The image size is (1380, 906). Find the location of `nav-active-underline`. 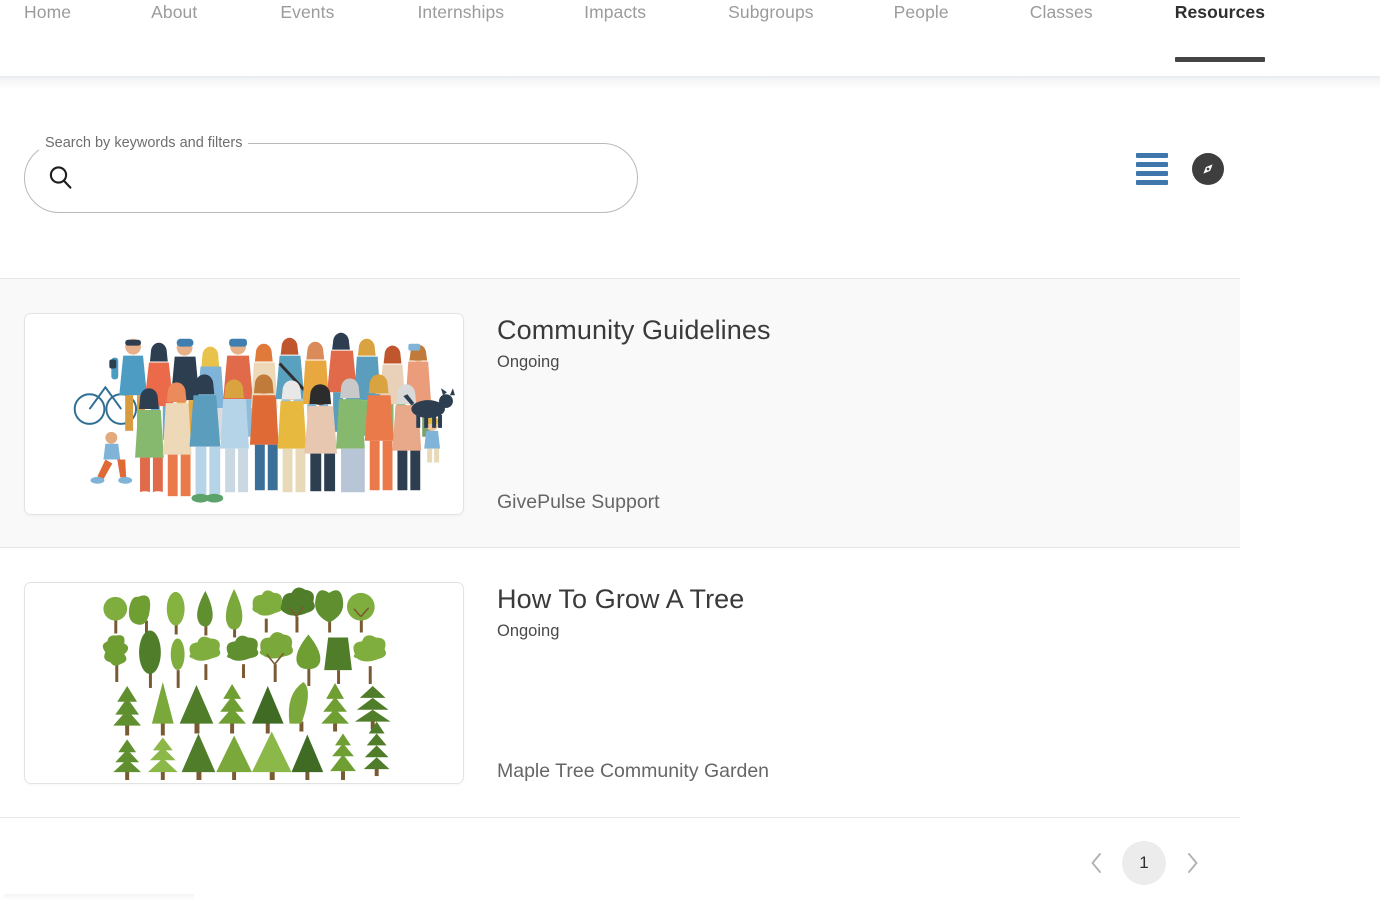

nav-active-underline is located at coordinates (1220, 59).